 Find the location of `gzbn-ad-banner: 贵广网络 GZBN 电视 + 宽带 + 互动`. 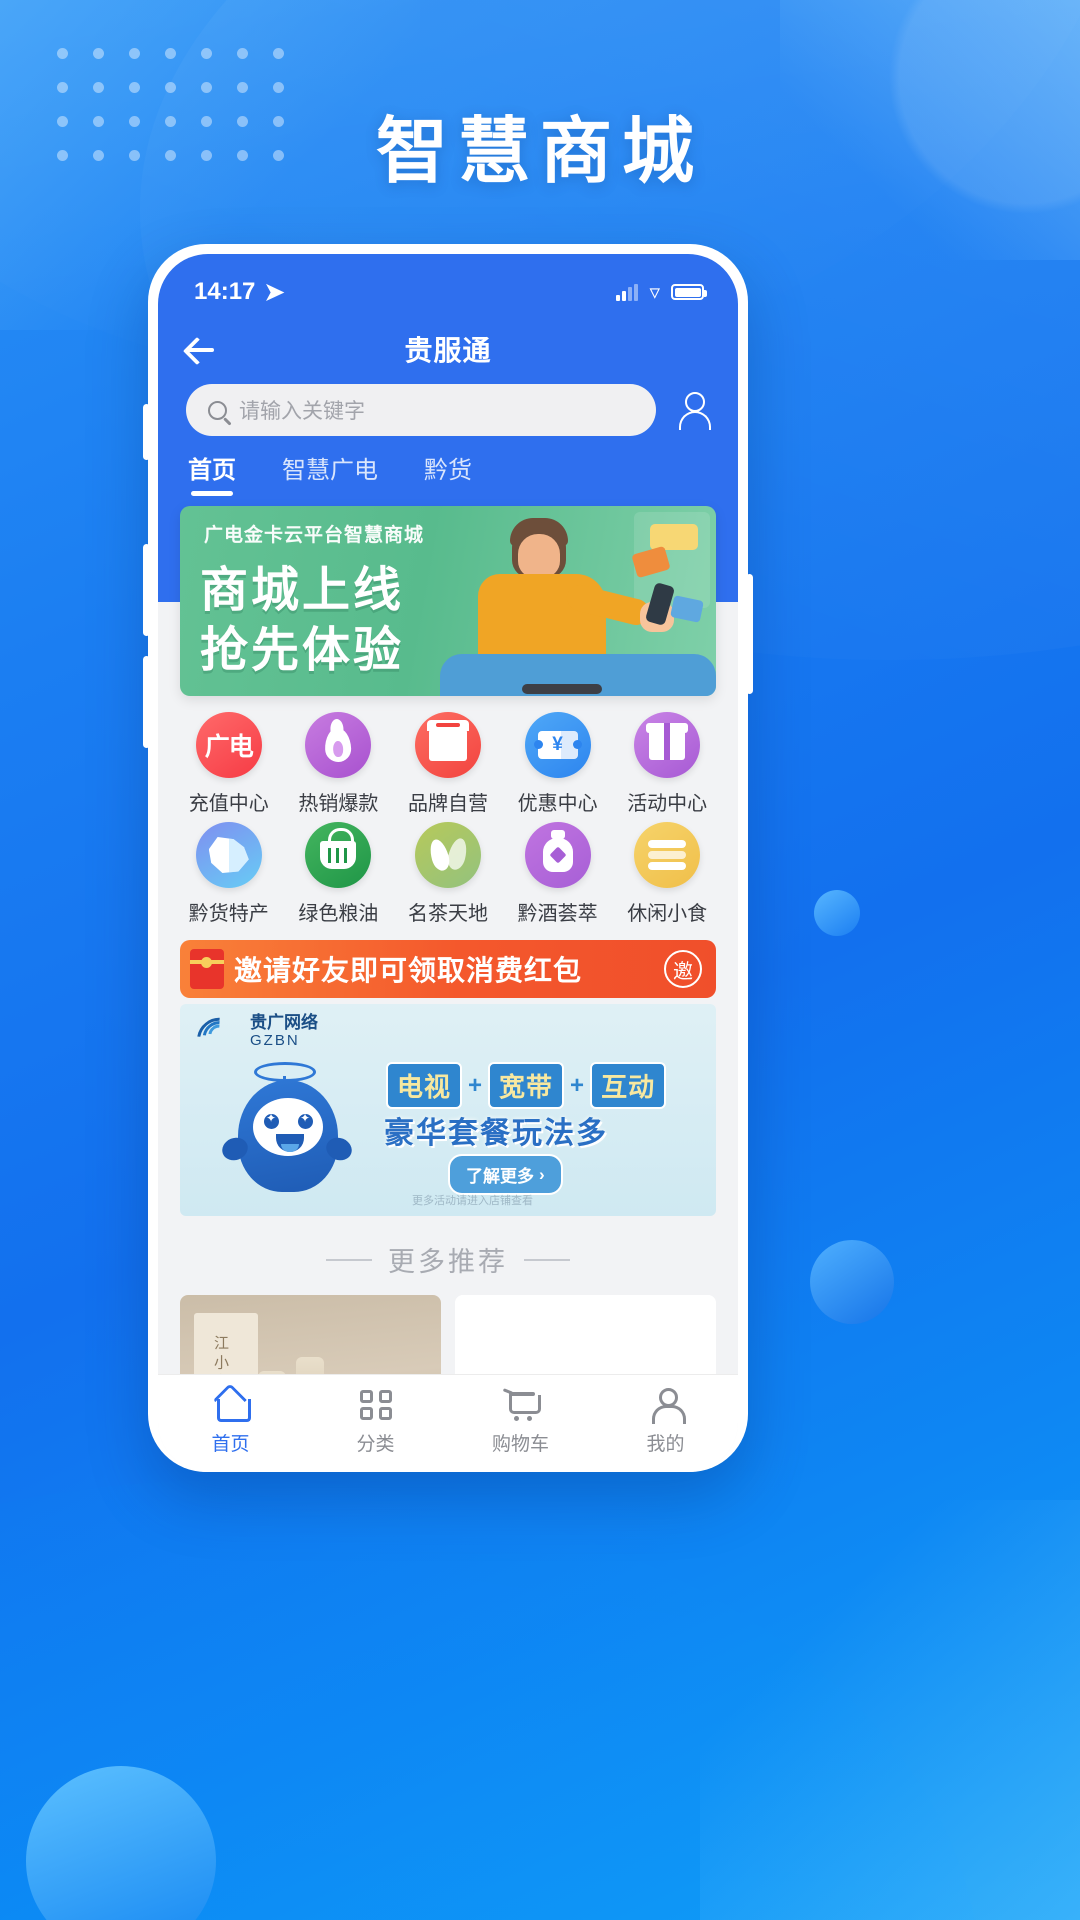

gzbn-ad-banner: 贵广网络 GZBN 电视 + 宽带 + 互动 is located at coordinates (448, 1110).